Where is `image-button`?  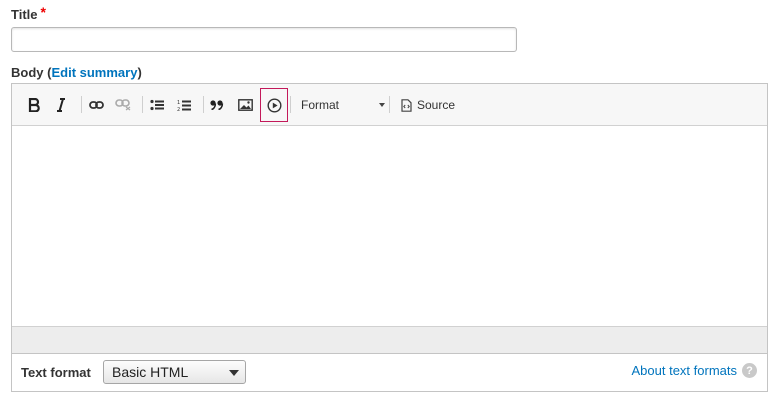 image-button is located at coordinates (245, 105).